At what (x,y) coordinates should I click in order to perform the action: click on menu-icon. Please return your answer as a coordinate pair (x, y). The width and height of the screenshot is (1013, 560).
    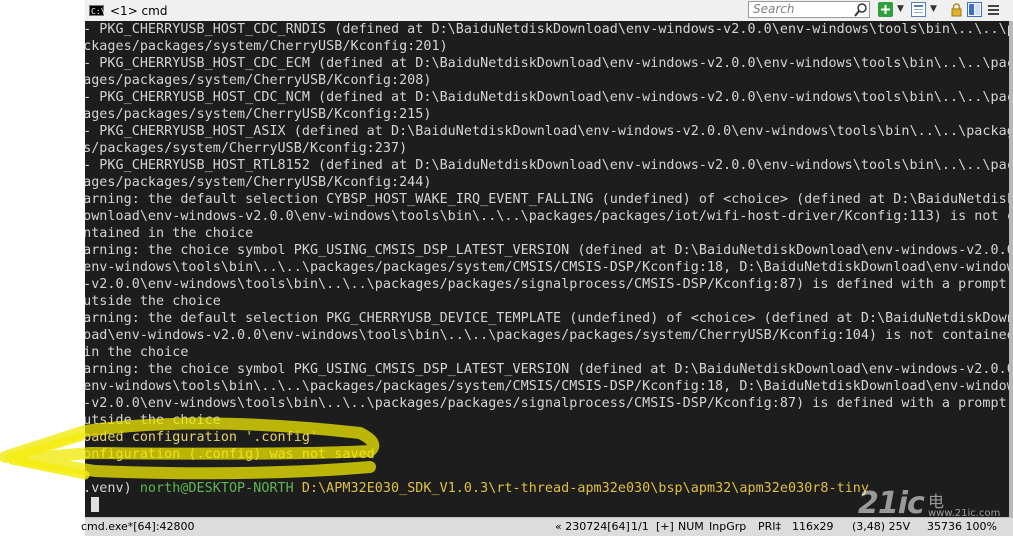
    Looking at the image, I should click on (993, 9).